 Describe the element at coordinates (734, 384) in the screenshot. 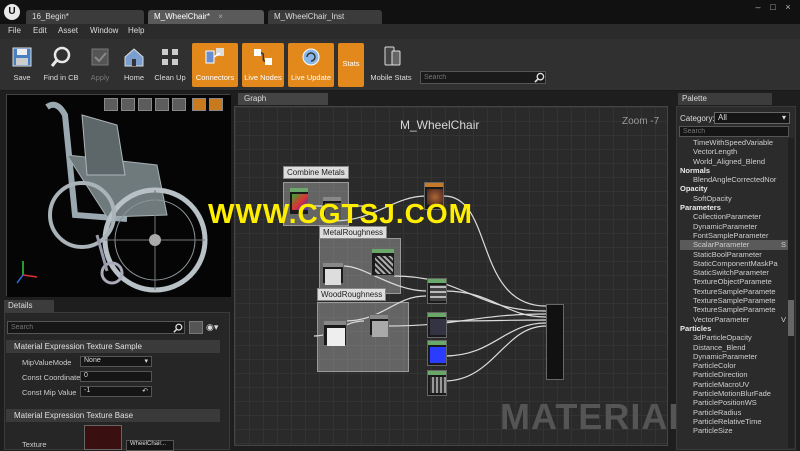

I see `palette-item: ParticleMacroUV` at that location.